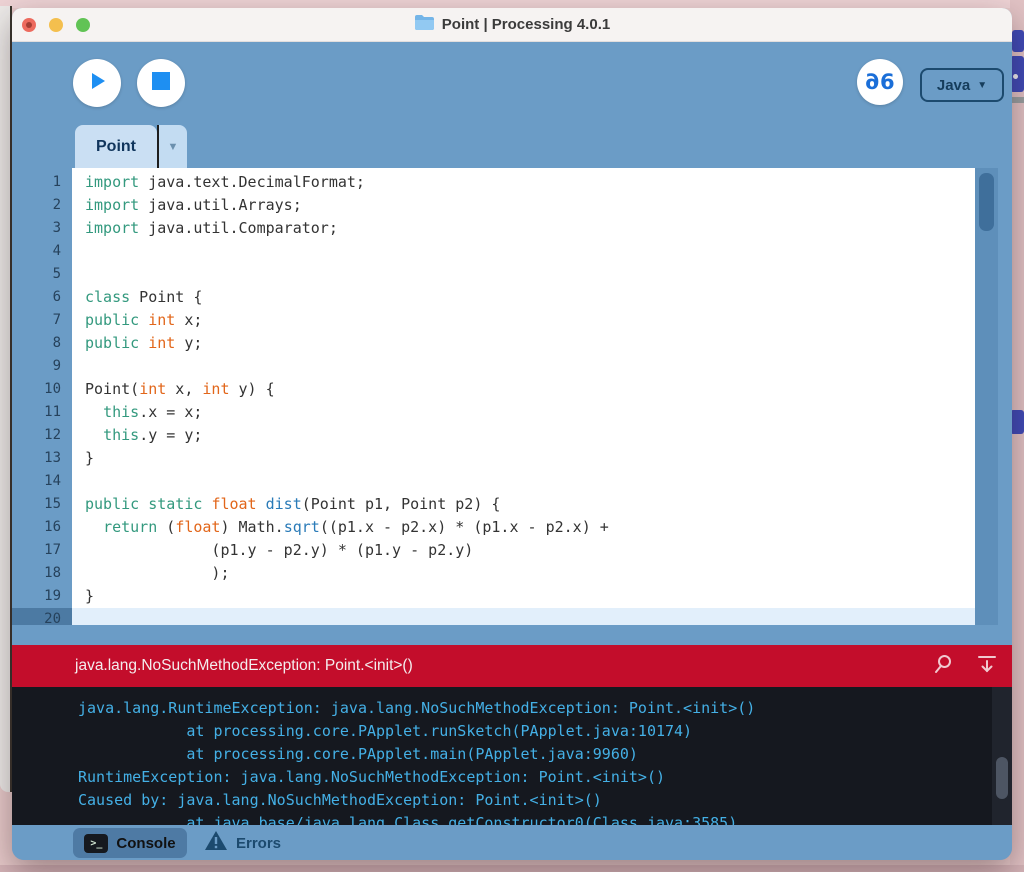  I want to click on mode-label: Java, so click(953, 85).